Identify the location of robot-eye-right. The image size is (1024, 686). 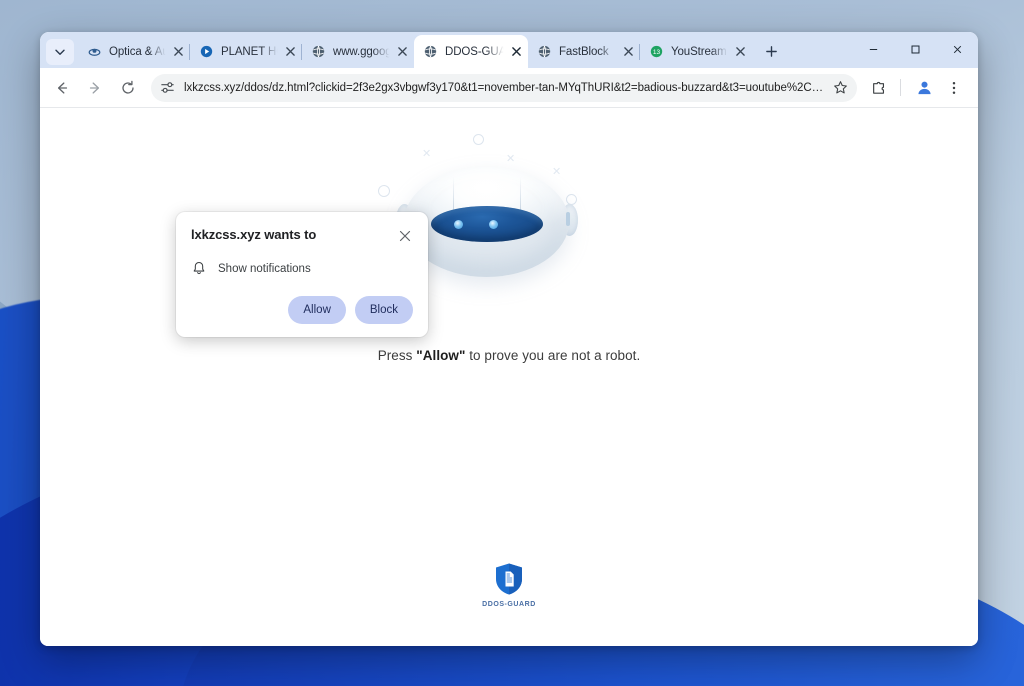
(493, 224).